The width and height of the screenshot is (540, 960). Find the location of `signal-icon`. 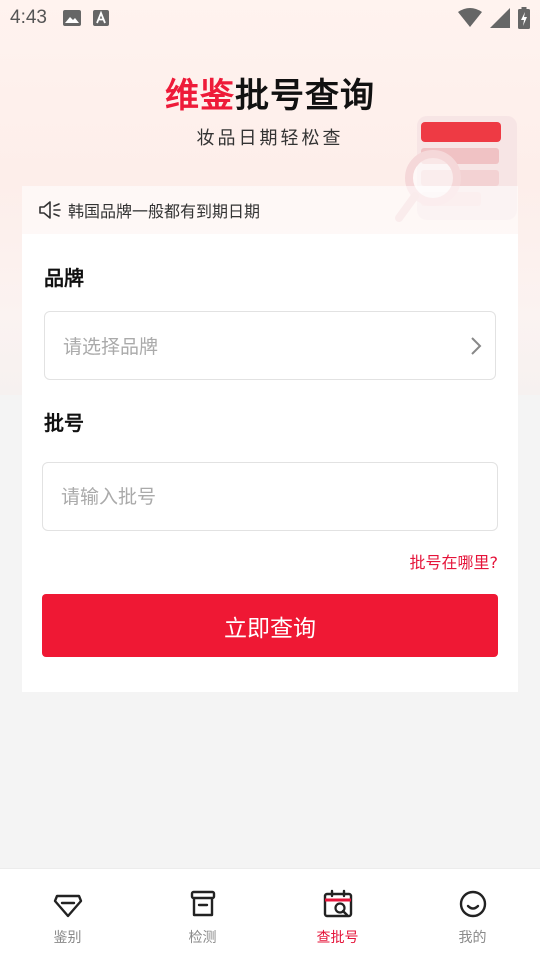

signal-icon is located at coordinates (500, 18).